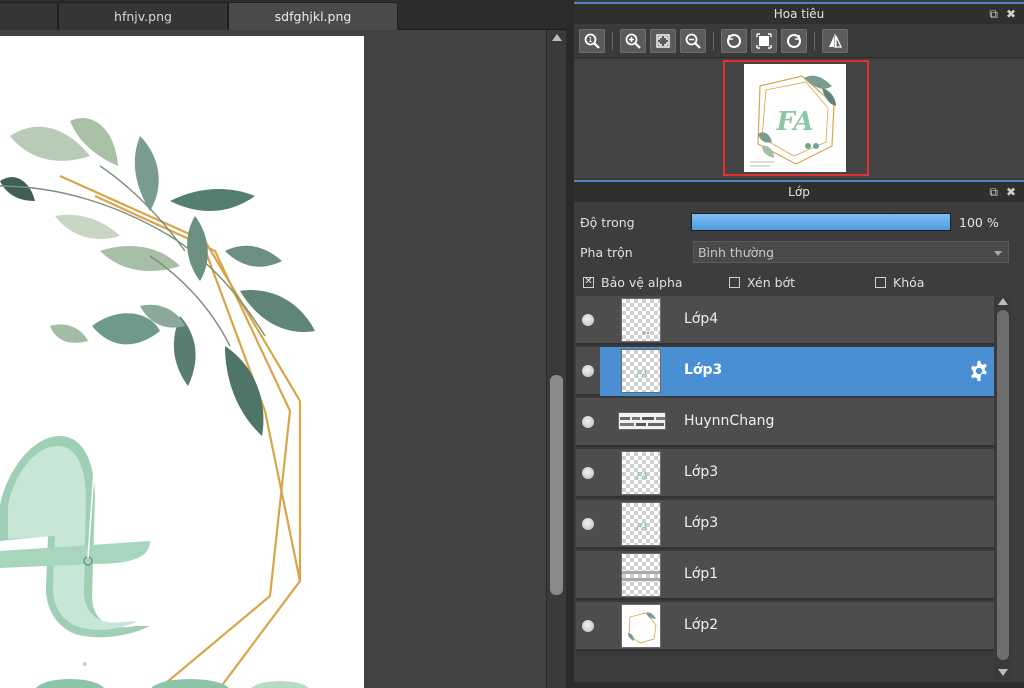  I want to click on svg-text: 1, so click(590, 40).